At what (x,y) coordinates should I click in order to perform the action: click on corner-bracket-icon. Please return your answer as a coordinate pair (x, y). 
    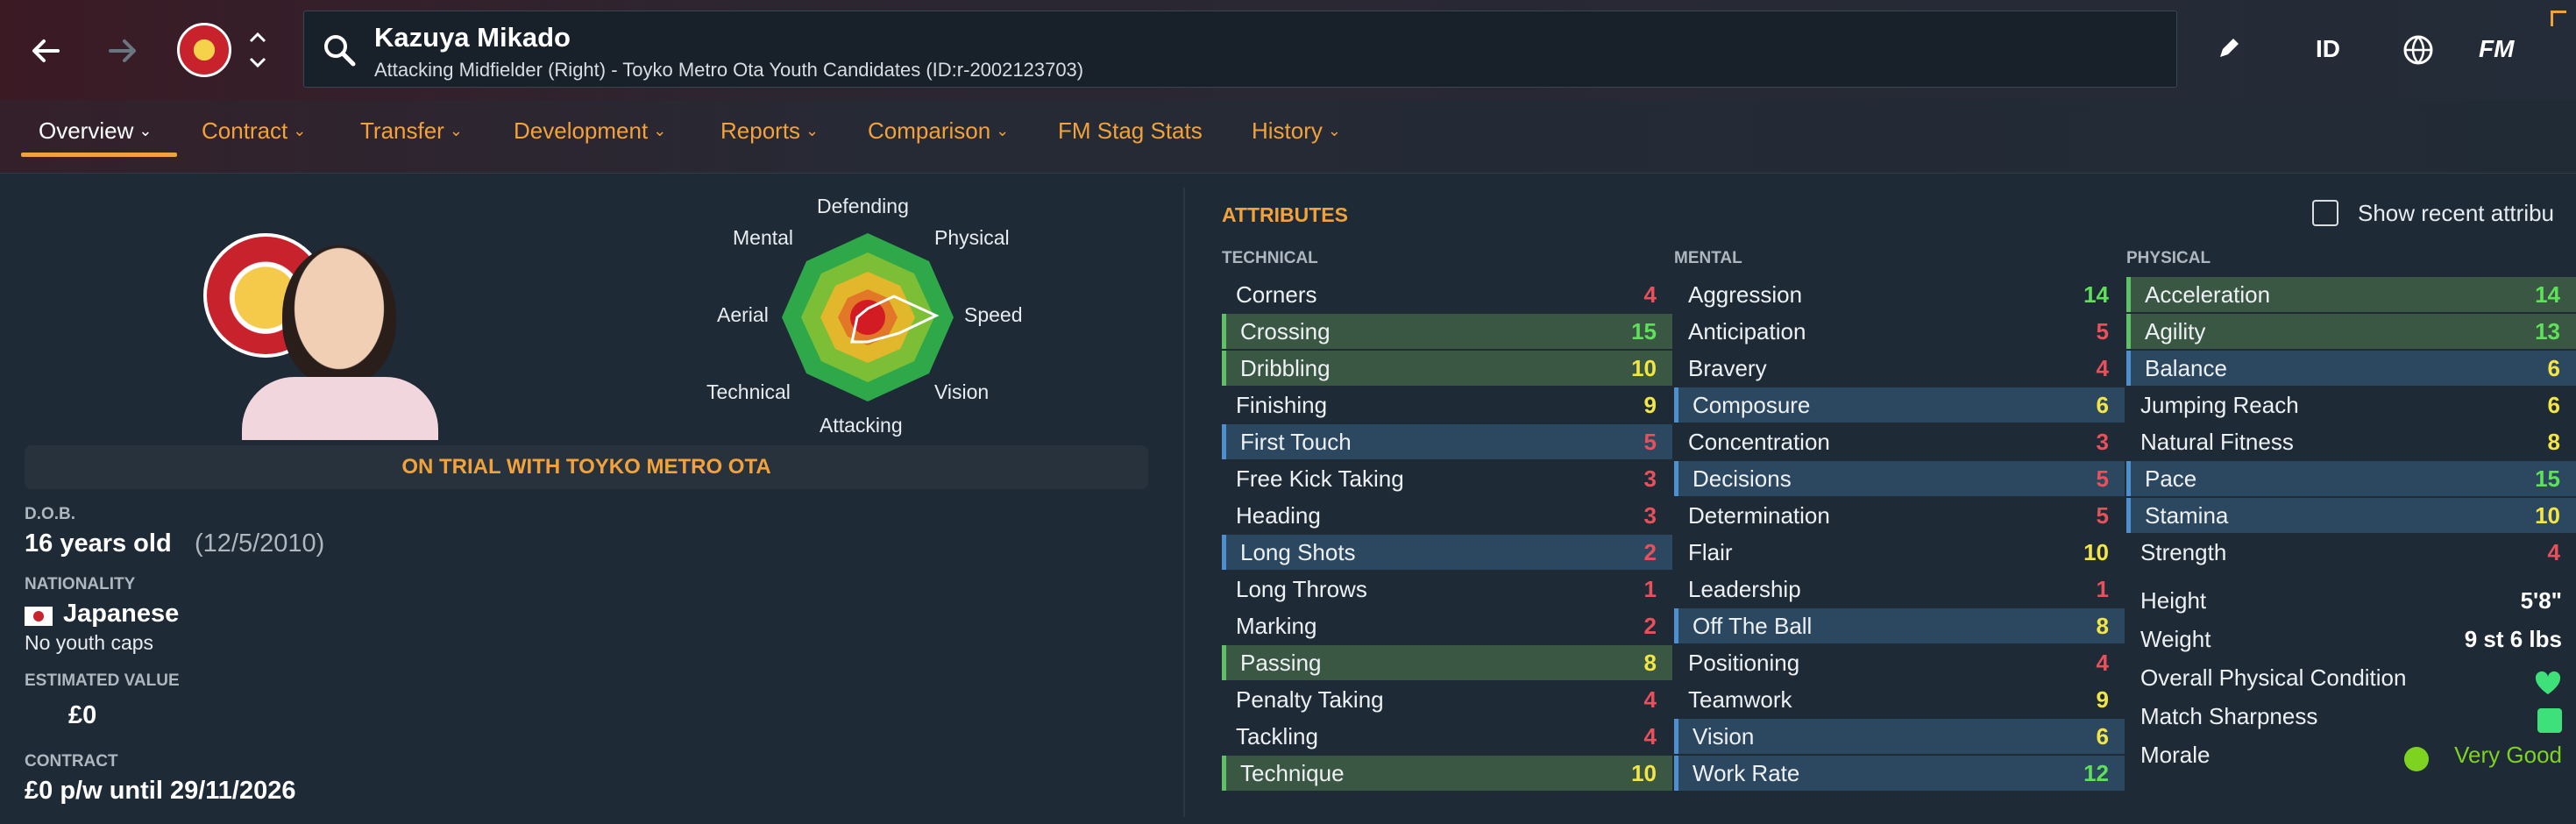
    Looking at the image, I should click on (2558, 18).